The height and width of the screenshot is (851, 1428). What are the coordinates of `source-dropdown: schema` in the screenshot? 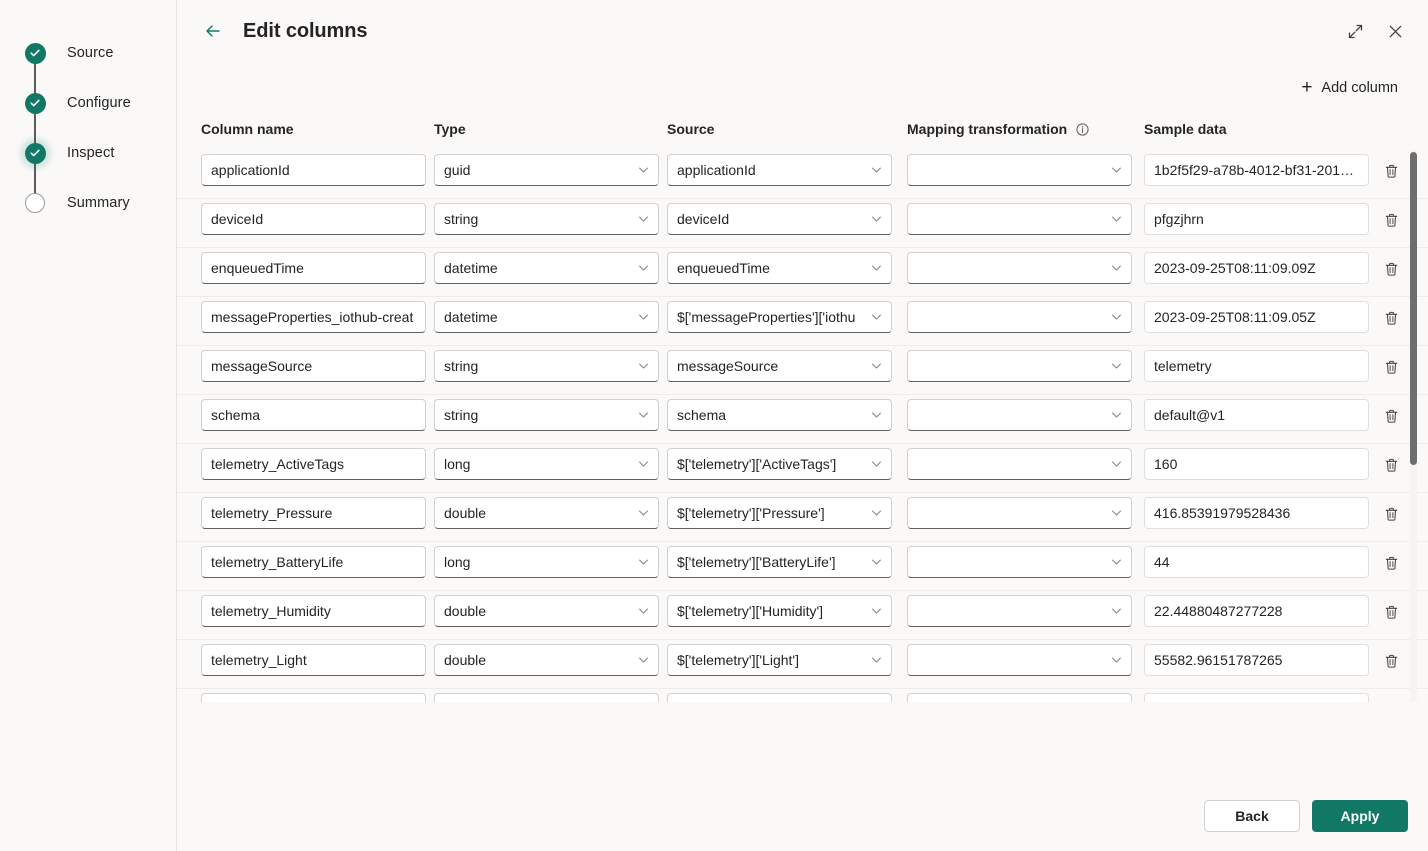 It's located at (779, 415).